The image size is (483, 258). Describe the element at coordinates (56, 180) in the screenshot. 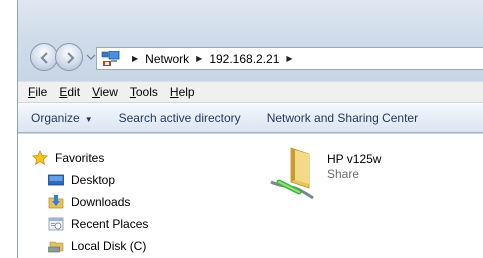

I see `desktop-icon` at that location.